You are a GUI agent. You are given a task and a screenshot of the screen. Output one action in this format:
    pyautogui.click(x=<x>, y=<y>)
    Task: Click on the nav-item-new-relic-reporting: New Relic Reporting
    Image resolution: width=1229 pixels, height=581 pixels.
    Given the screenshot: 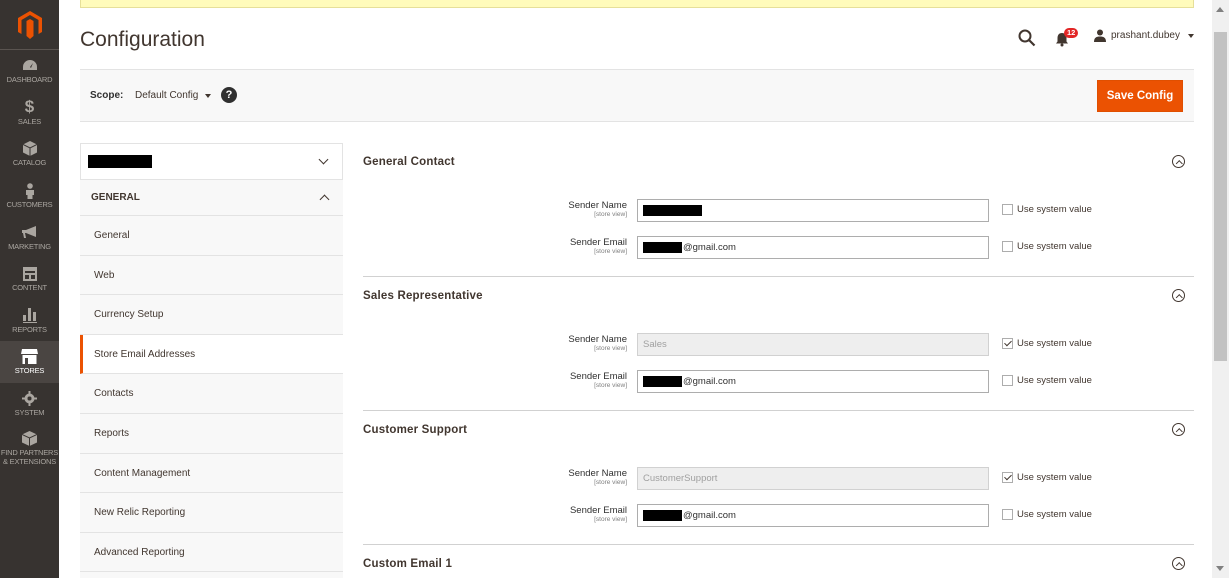 What is the action you would take?
    pyautogui.click(x=211, y=513)
    